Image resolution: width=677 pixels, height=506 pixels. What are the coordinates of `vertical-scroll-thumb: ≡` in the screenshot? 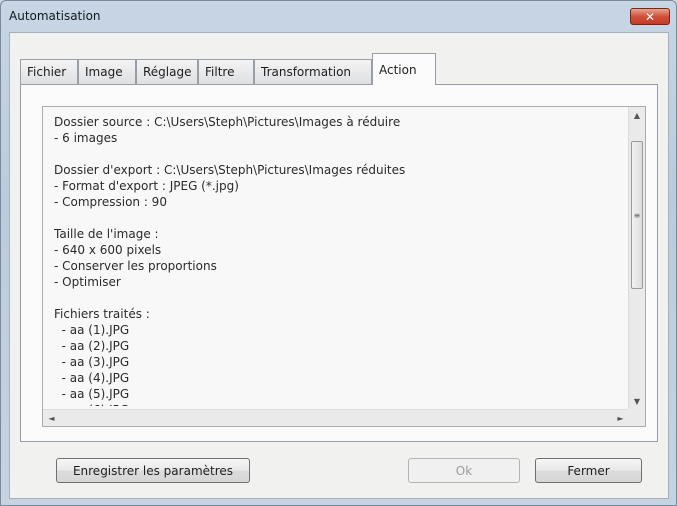 It's located at (637, 215).